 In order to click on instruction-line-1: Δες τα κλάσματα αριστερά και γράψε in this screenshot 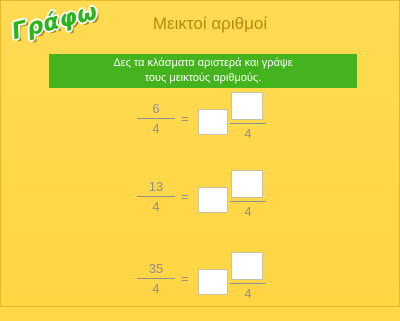, I will do `click(203, 63)`.